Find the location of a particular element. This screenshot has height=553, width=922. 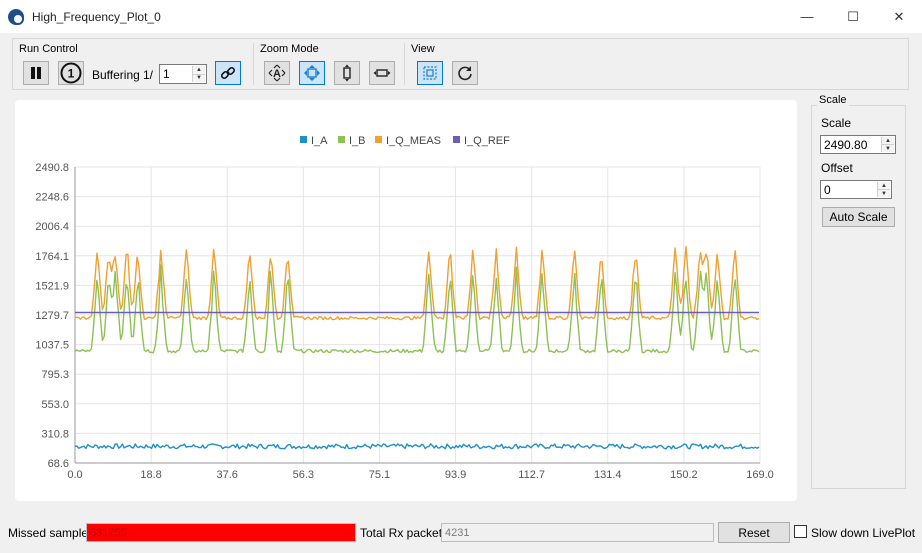

x-tick-label: 18.8 is located at coordinates (150, 475).